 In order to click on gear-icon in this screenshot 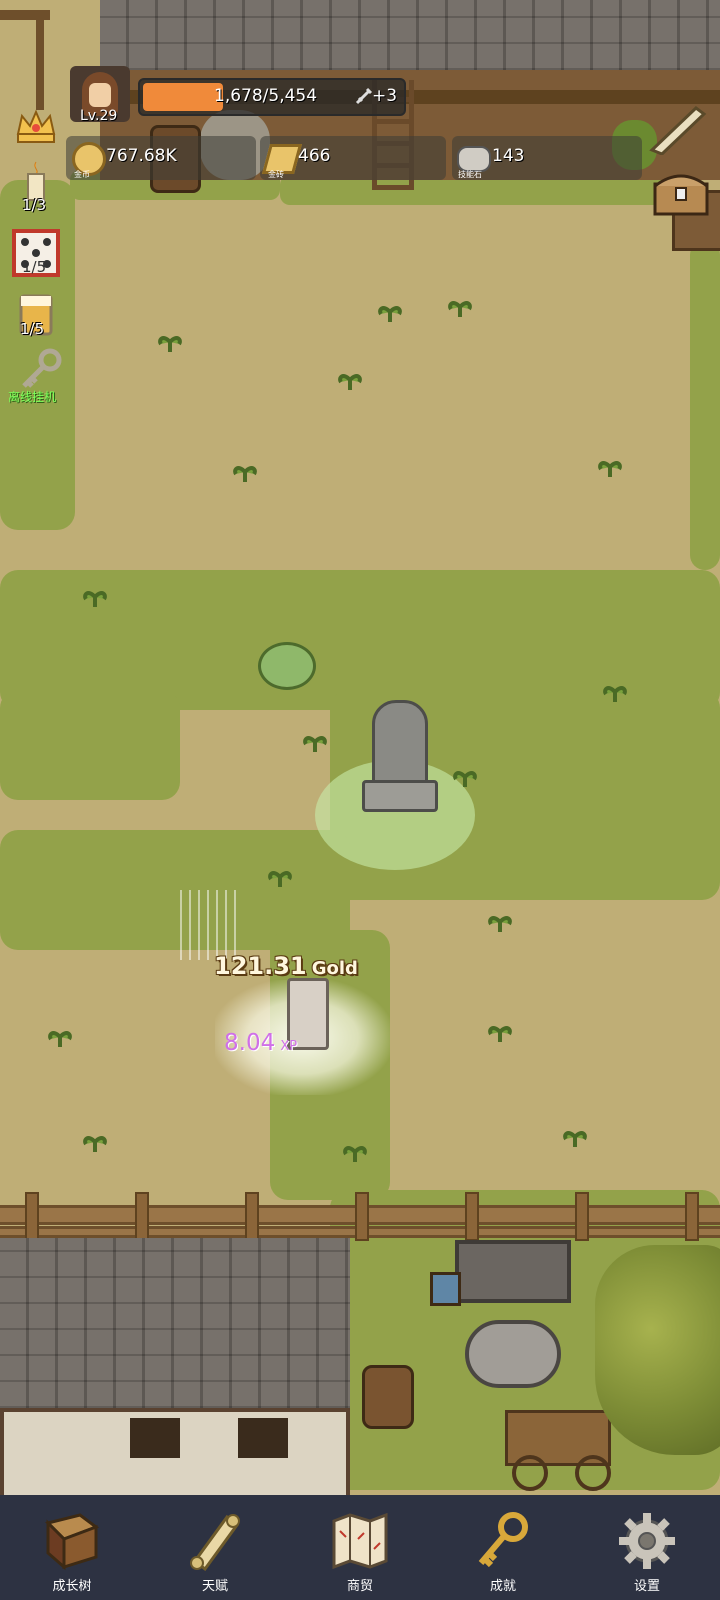, I will do `click(647, 1541)`.